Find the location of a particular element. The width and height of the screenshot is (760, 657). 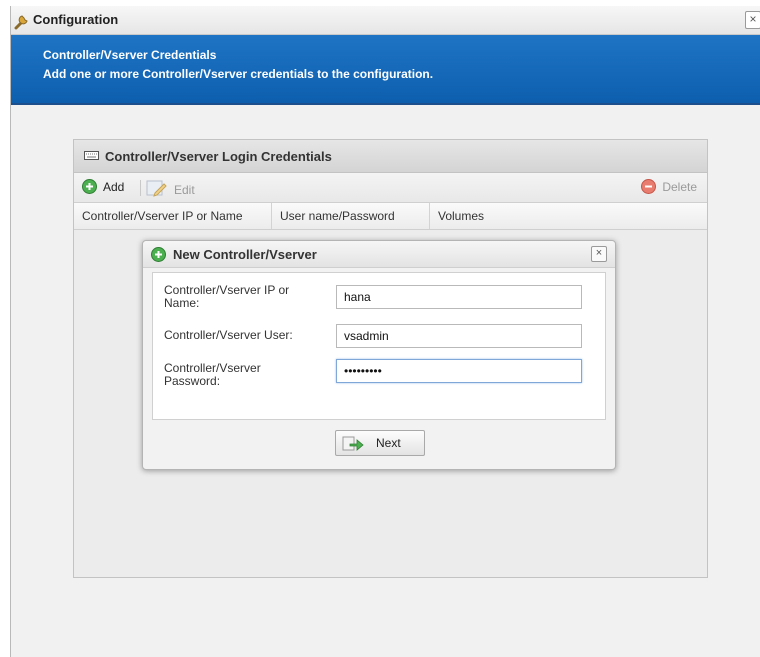

dialog-header: New Controller/Vserver × is located at coordinates (379, 254).